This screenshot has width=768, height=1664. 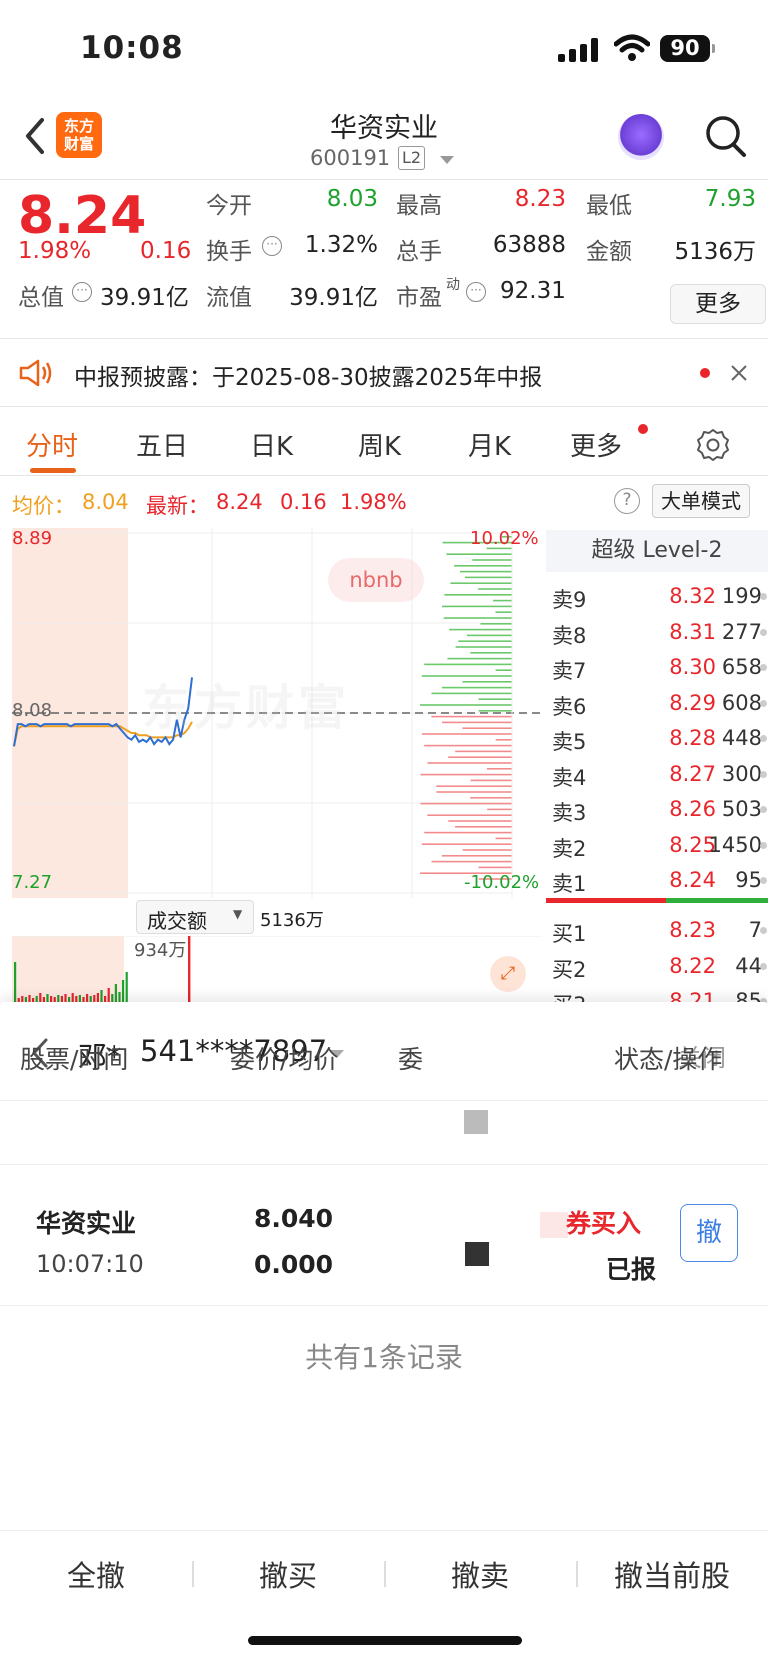 What do you see at coordinates (379, 444) in the screenshot?
I see `tab-weekly-k: 周K` at bounding box center [379, 444].